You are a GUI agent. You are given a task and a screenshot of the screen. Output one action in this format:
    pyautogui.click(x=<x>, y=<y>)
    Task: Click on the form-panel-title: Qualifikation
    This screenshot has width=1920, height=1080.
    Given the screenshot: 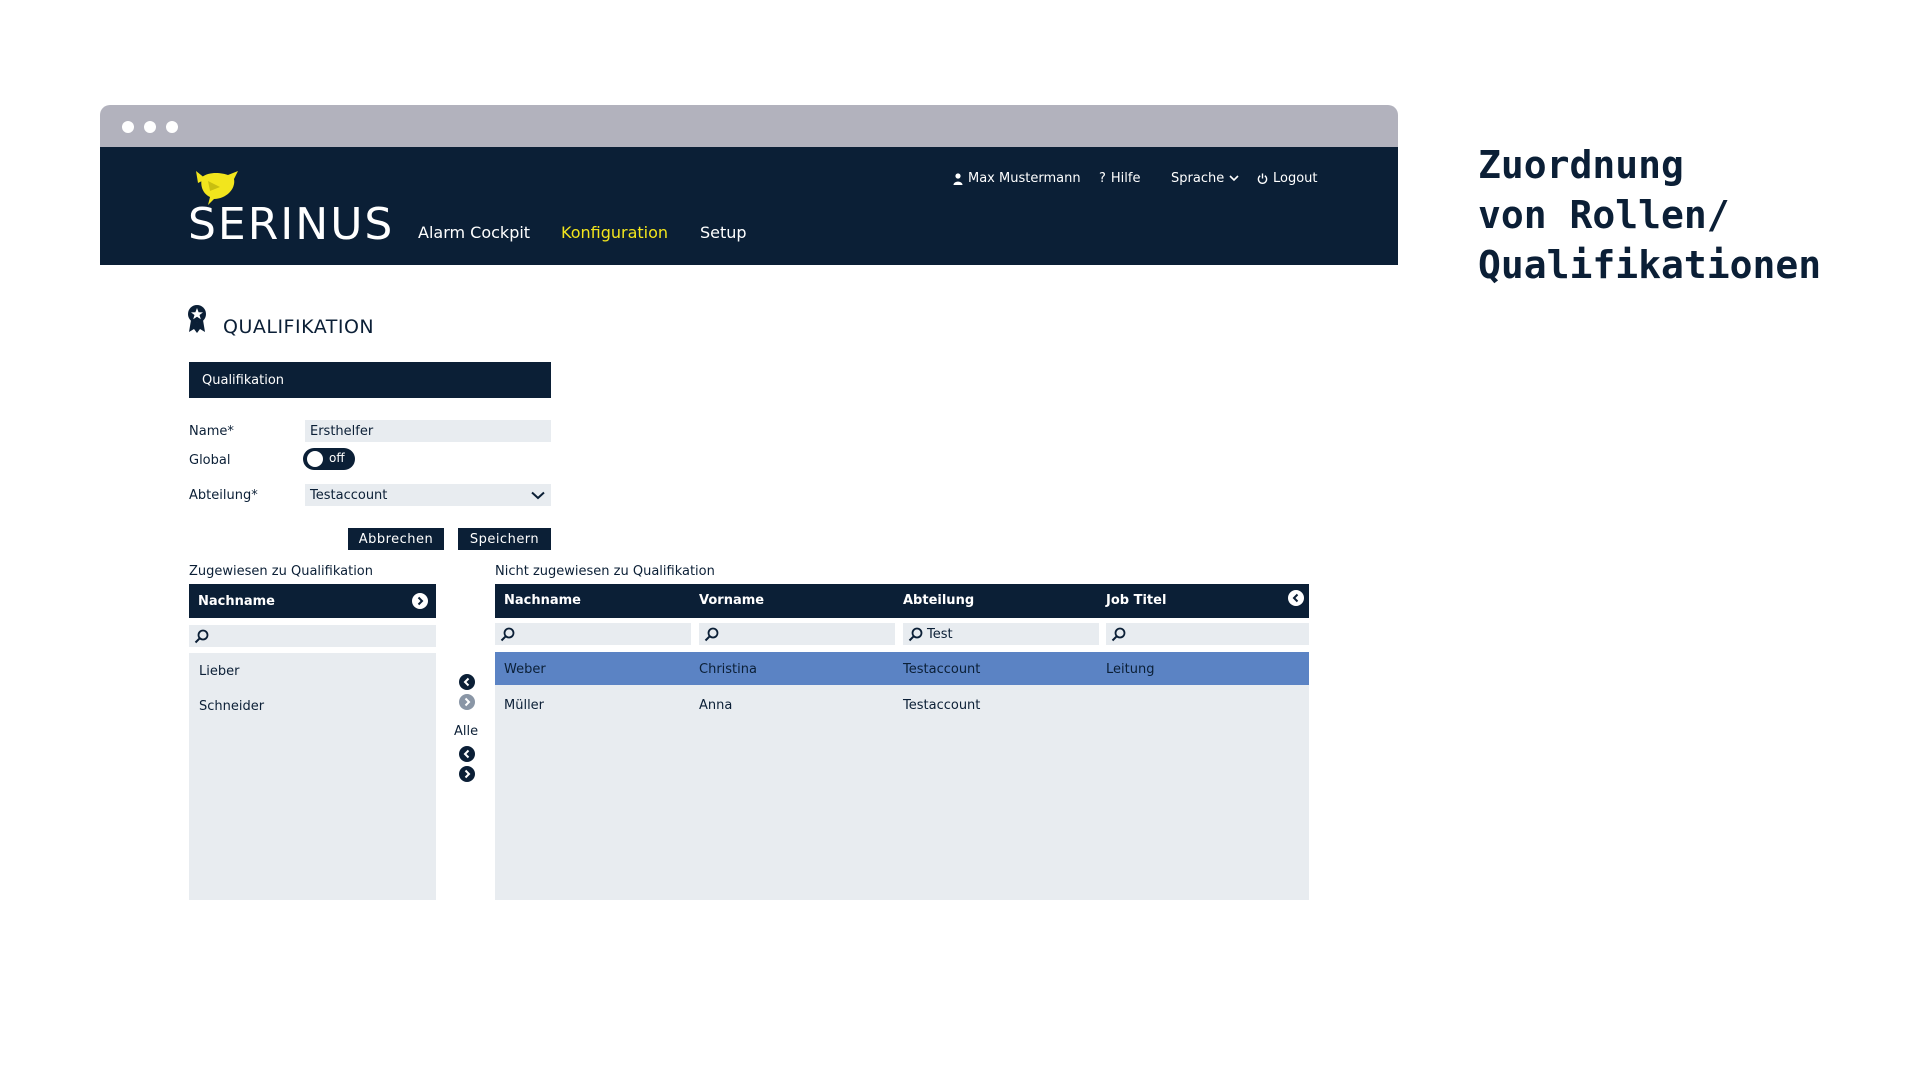 What is the action you would take?
    pyautogui.click(x=243, y=380)
    